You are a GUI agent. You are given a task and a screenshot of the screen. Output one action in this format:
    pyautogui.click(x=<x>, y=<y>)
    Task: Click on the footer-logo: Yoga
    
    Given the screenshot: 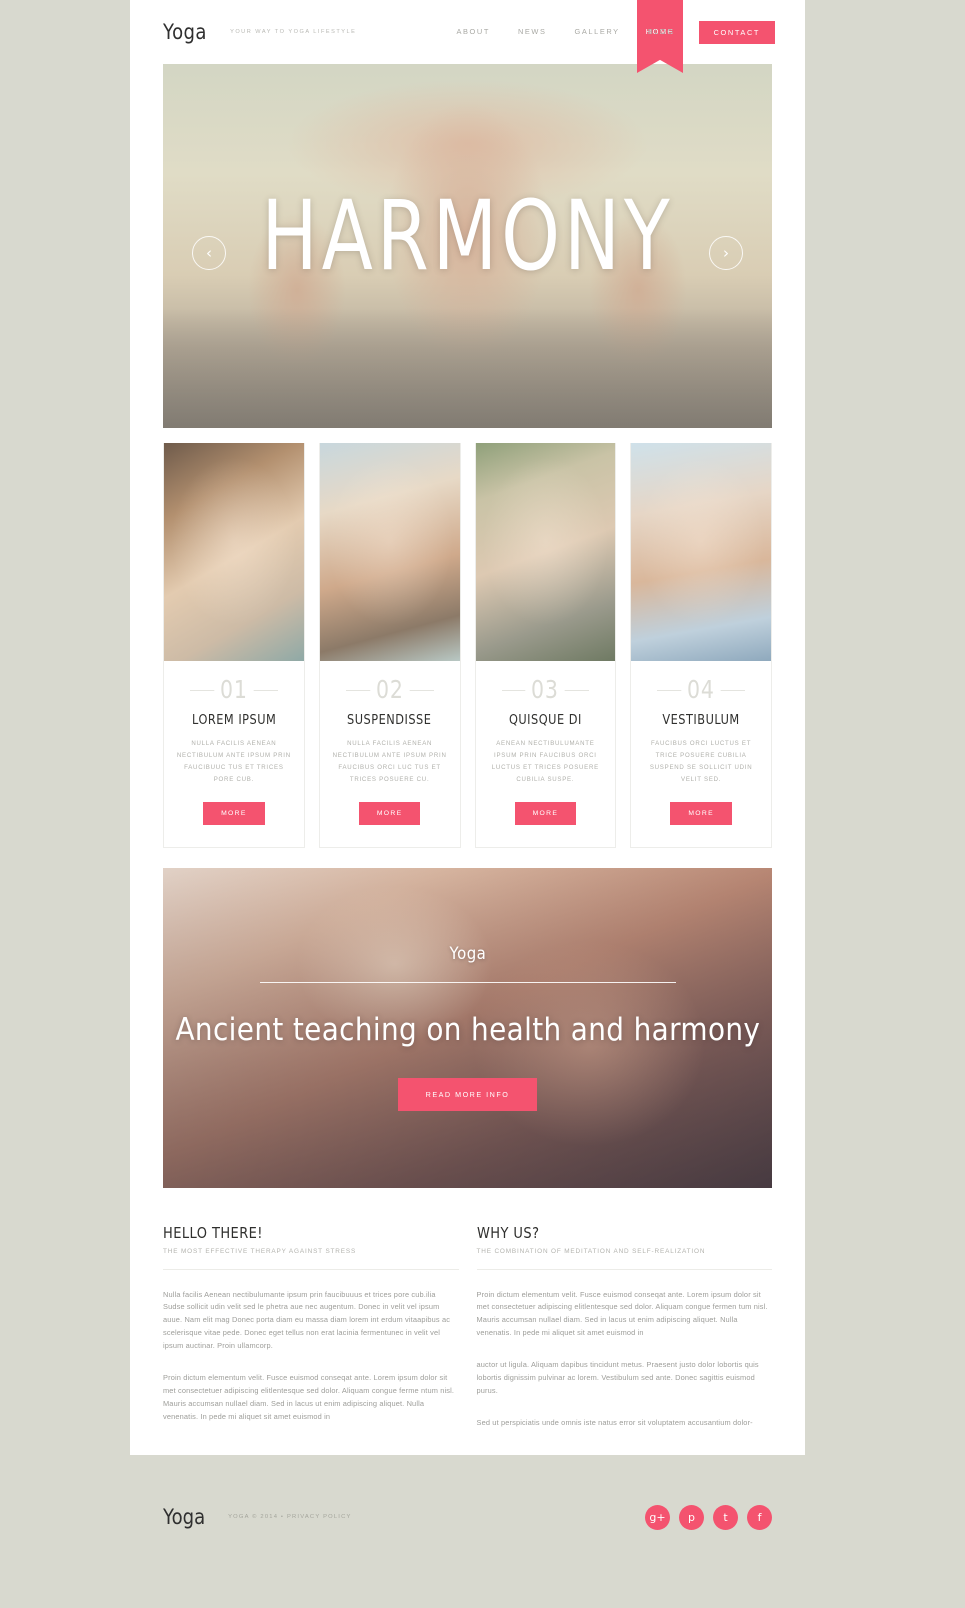 What is the action you would take?
    pyautogui.click(x=184, y=1517)
    